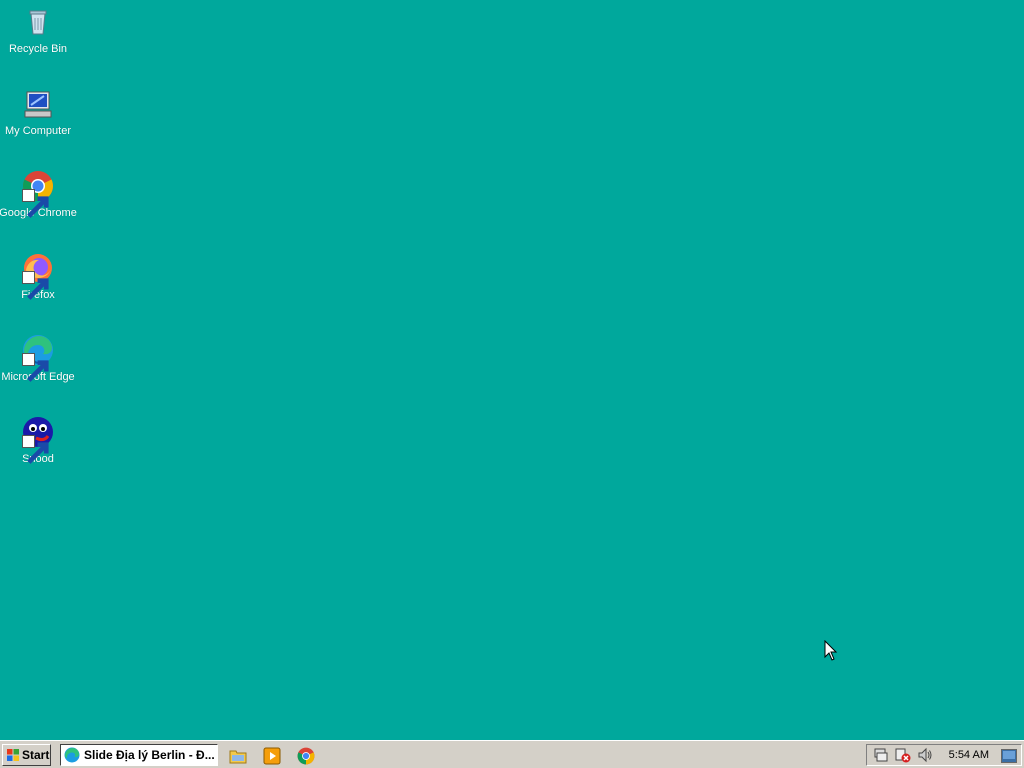 The image size is (1024, 768). I want to click on quicklaunch-media-player, so click(272, 756).